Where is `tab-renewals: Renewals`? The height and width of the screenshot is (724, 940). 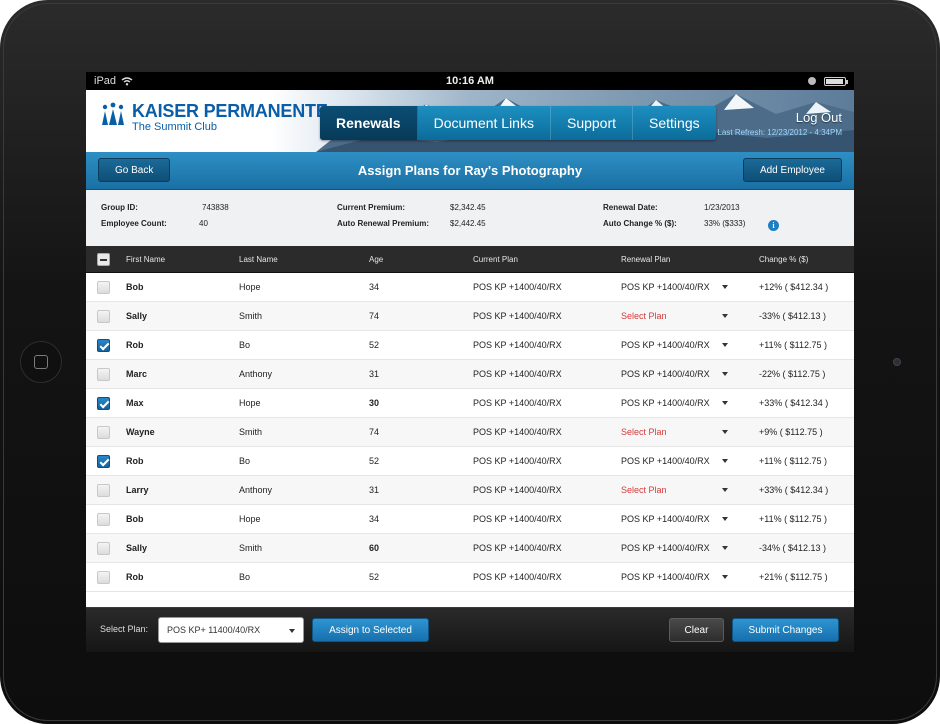
tab-renewals: Renewals is located at coordinates (369, 123).